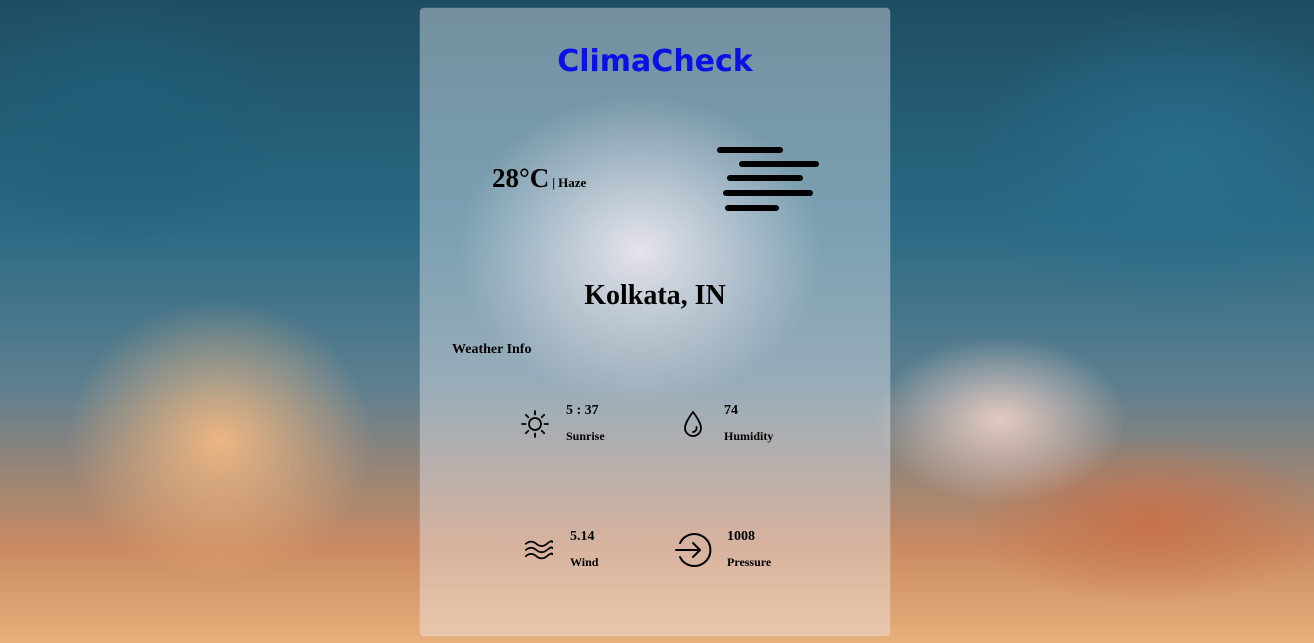 This screenshot has height=643, width=1314. What do you see at coordinates (749, 436) in the screenshot?
I see `humidity-label: Humidity` at bounding box center [749, 436].